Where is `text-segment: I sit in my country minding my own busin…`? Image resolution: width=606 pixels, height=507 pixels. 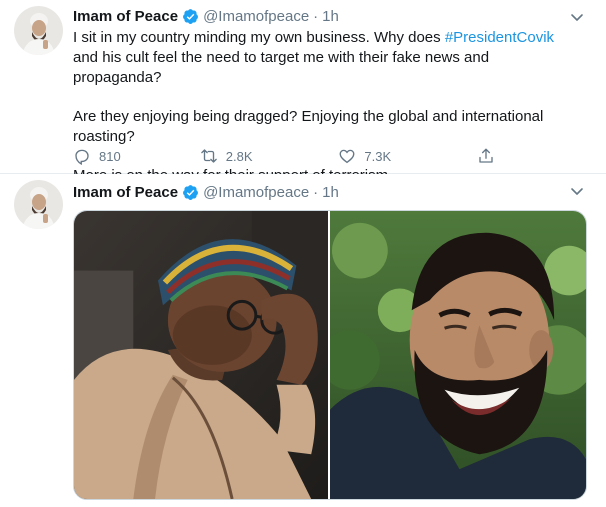
text-segment: I sit in my country minding my own busin… is located at coordinates (259, 37).